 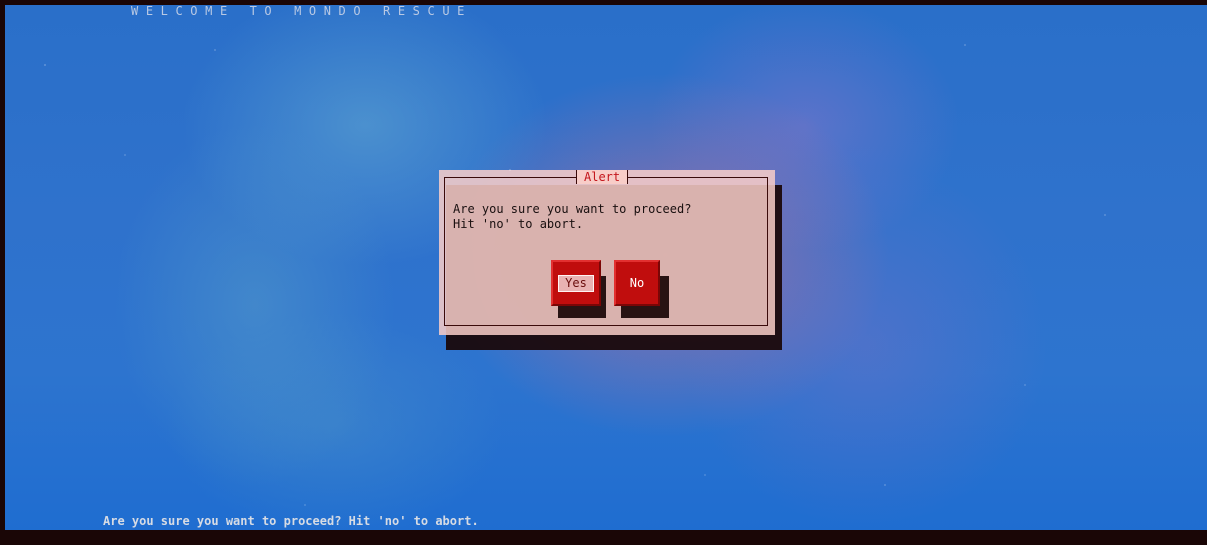 I want to click on no-button-label: No, so click(x=637, y=282).